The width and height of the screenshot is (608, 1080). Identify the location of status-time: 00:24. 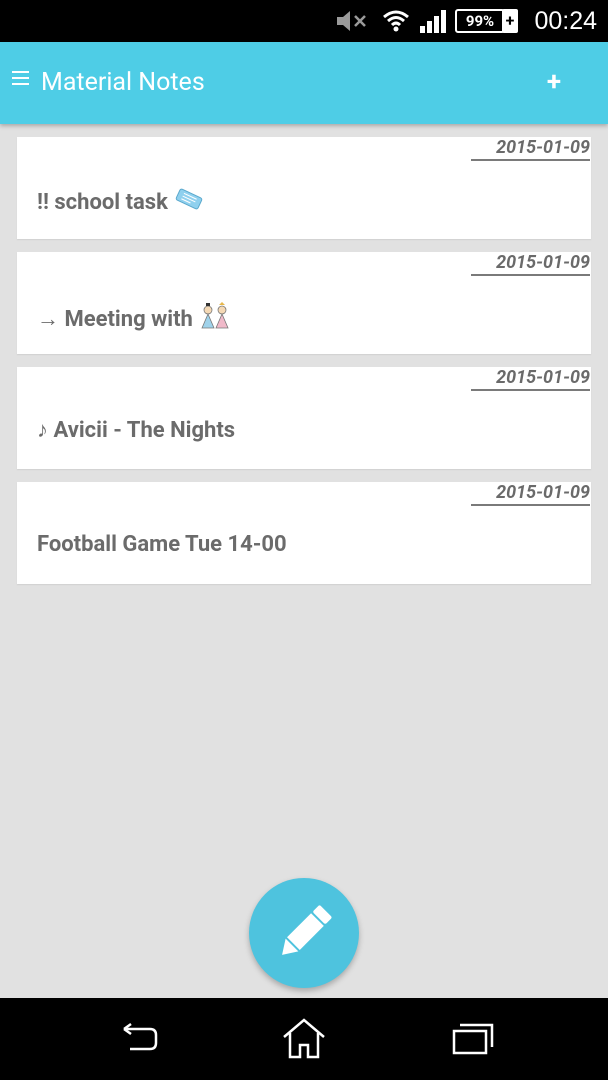
(565, 21).